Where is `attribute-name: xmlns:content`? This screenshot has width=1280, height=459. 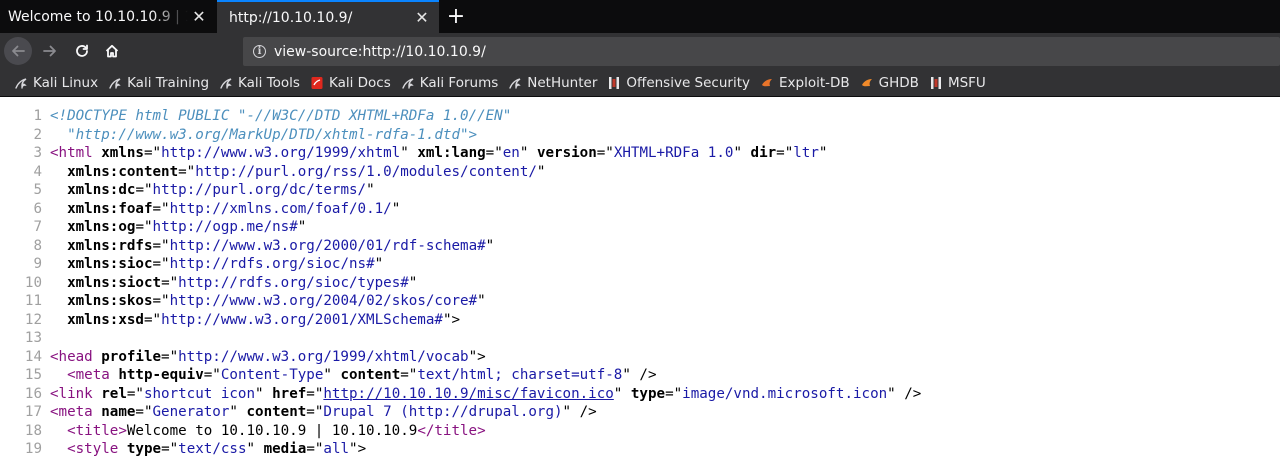 attribute-name: xmlns:content is located at coordinates (123, 171).